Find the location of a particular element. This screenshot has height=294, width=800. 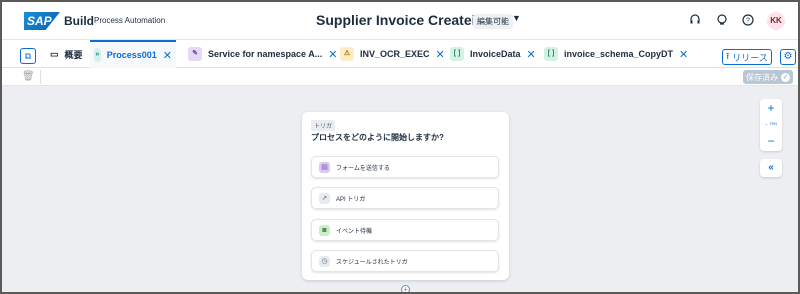

trigger-question: プロセスをどのように開始しますか? is located at coordinates (377, 137).